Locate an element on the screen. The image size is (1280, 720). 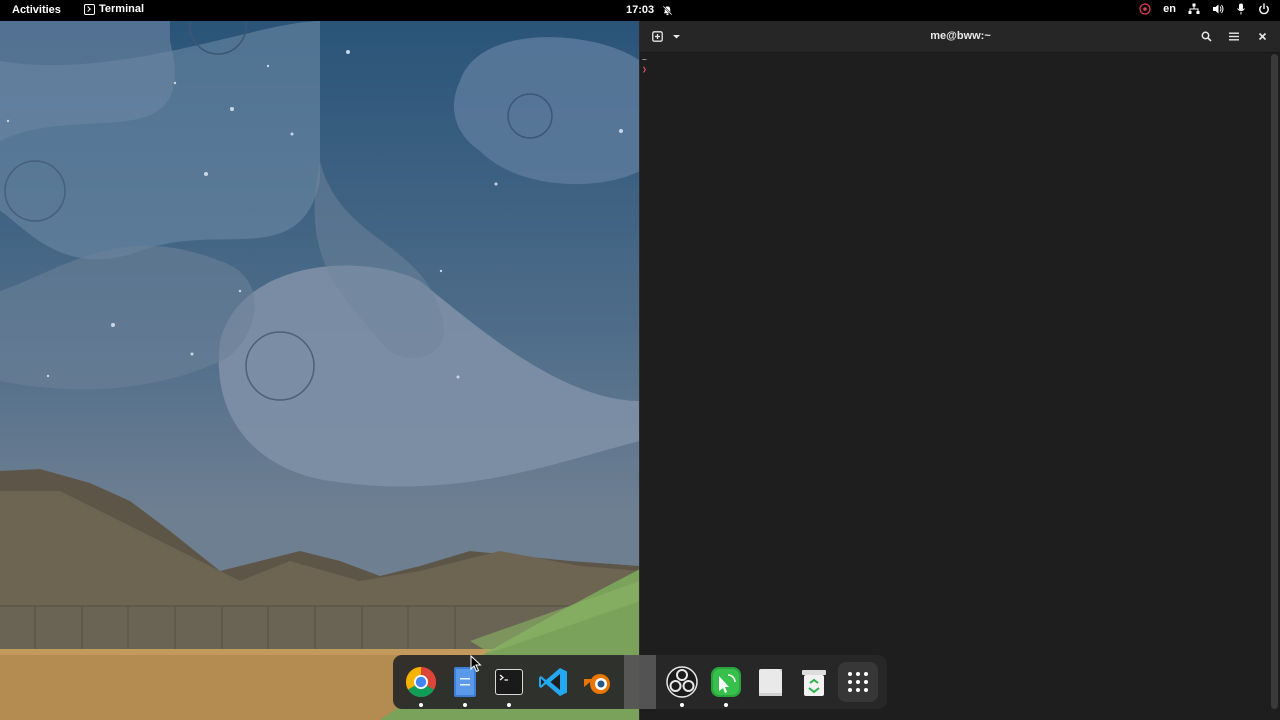
terminal-headerbar: me@bww:~ is located at coordinates (960, 37).